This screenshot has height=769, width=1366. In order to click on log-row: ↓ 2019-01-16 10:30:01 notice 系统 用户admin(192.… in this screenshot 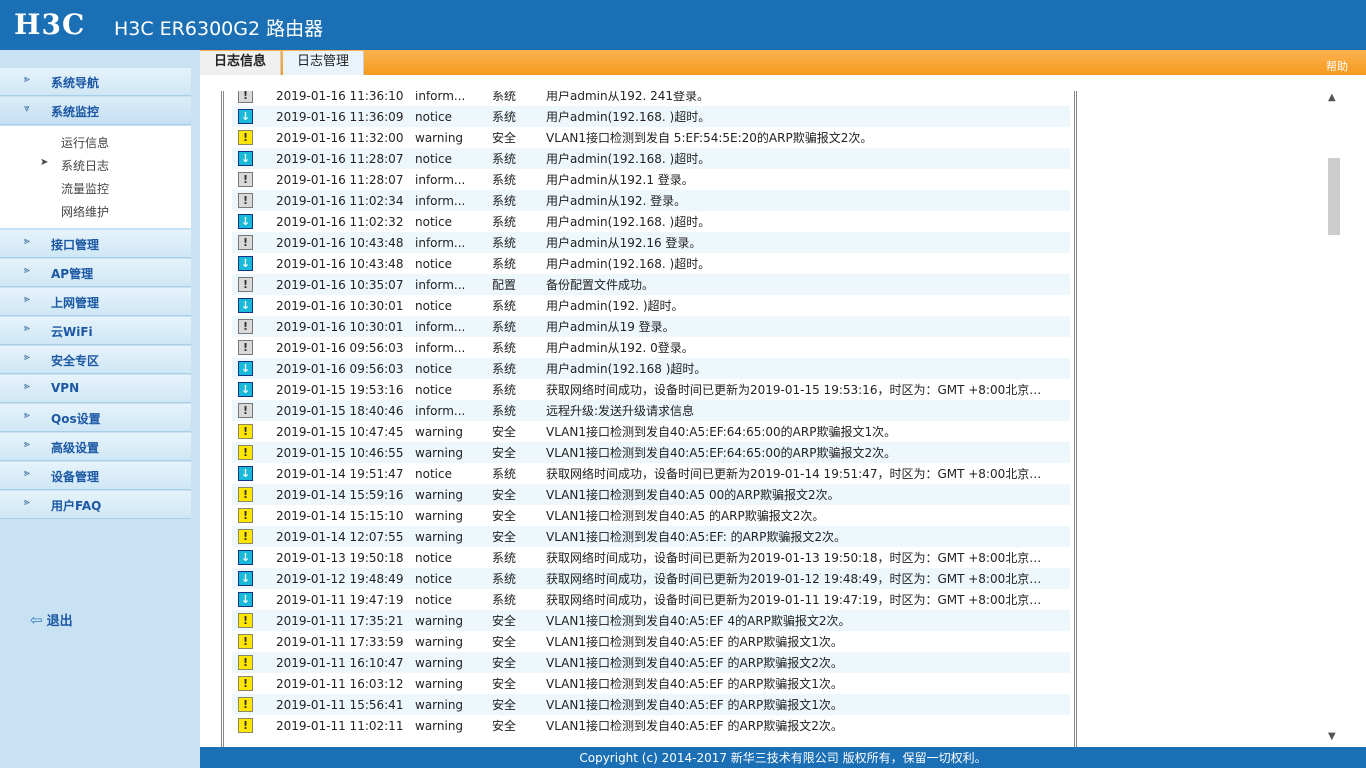, I will do `click(651, 305)`.